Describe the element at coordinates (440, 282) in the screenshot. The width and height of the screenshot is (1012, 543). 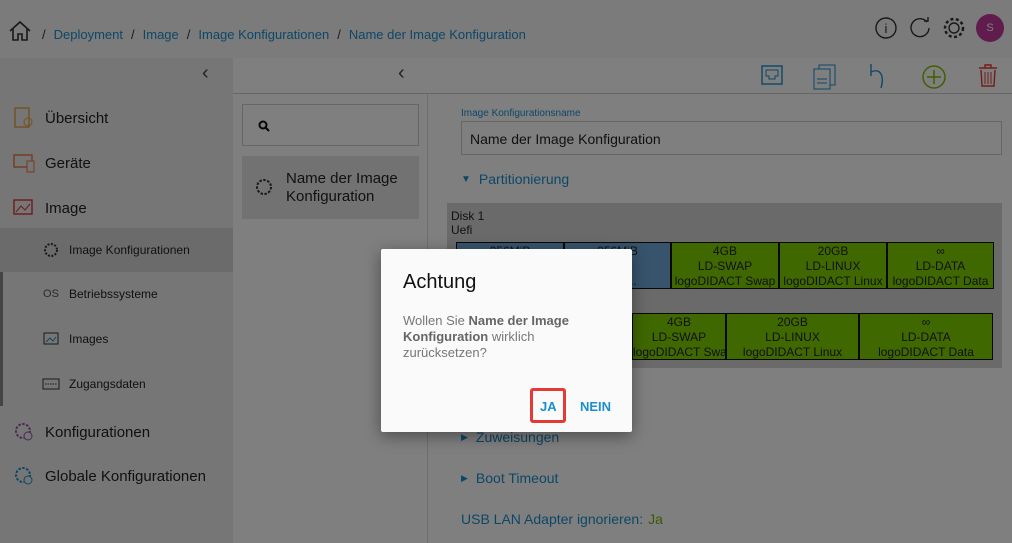
I see `dialog-title: Achtung` at that location.